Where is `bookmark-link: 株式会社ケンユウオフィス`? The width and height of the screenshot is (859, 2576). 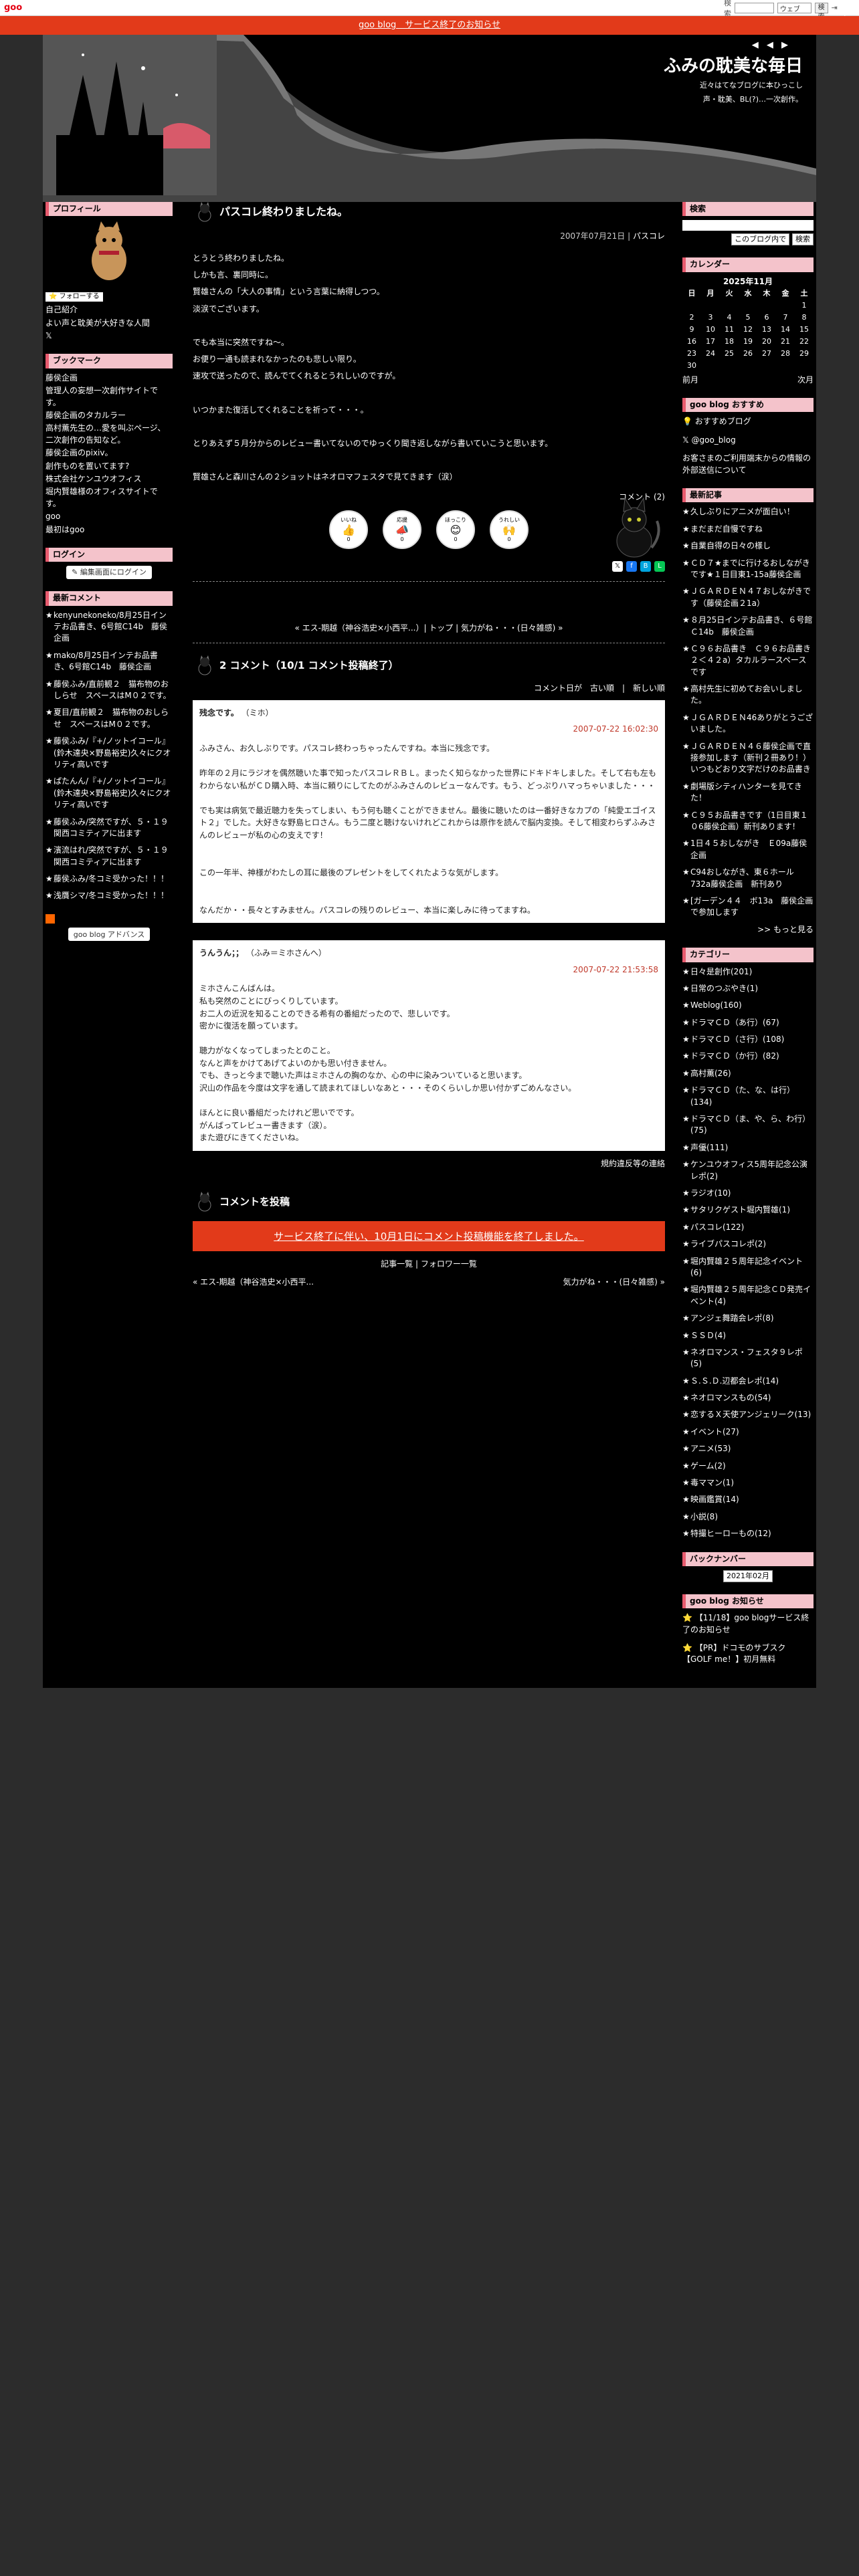 bookmark-link: 株式会社ケンユウオフィス is located at coordinates (93, 479).